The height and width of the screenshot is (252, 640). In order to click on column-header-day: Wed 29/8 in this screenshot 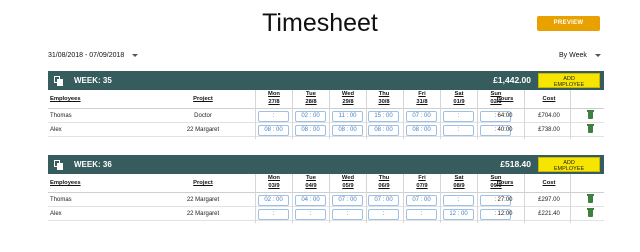, I will do `click(348, 98)`.